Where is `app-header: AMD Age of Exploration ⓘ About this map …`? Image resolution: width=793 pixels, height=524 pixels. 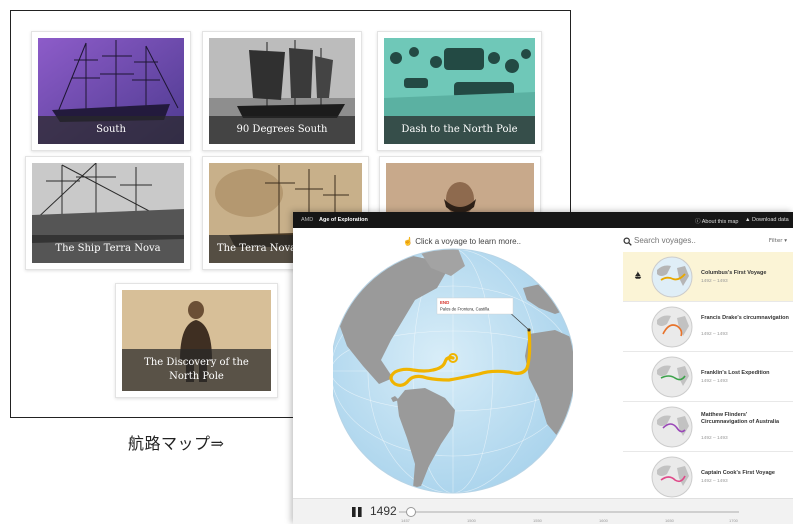 app-header: AMD Age of Exploration ⓘ About this map … is located at coordinates (543, 220).